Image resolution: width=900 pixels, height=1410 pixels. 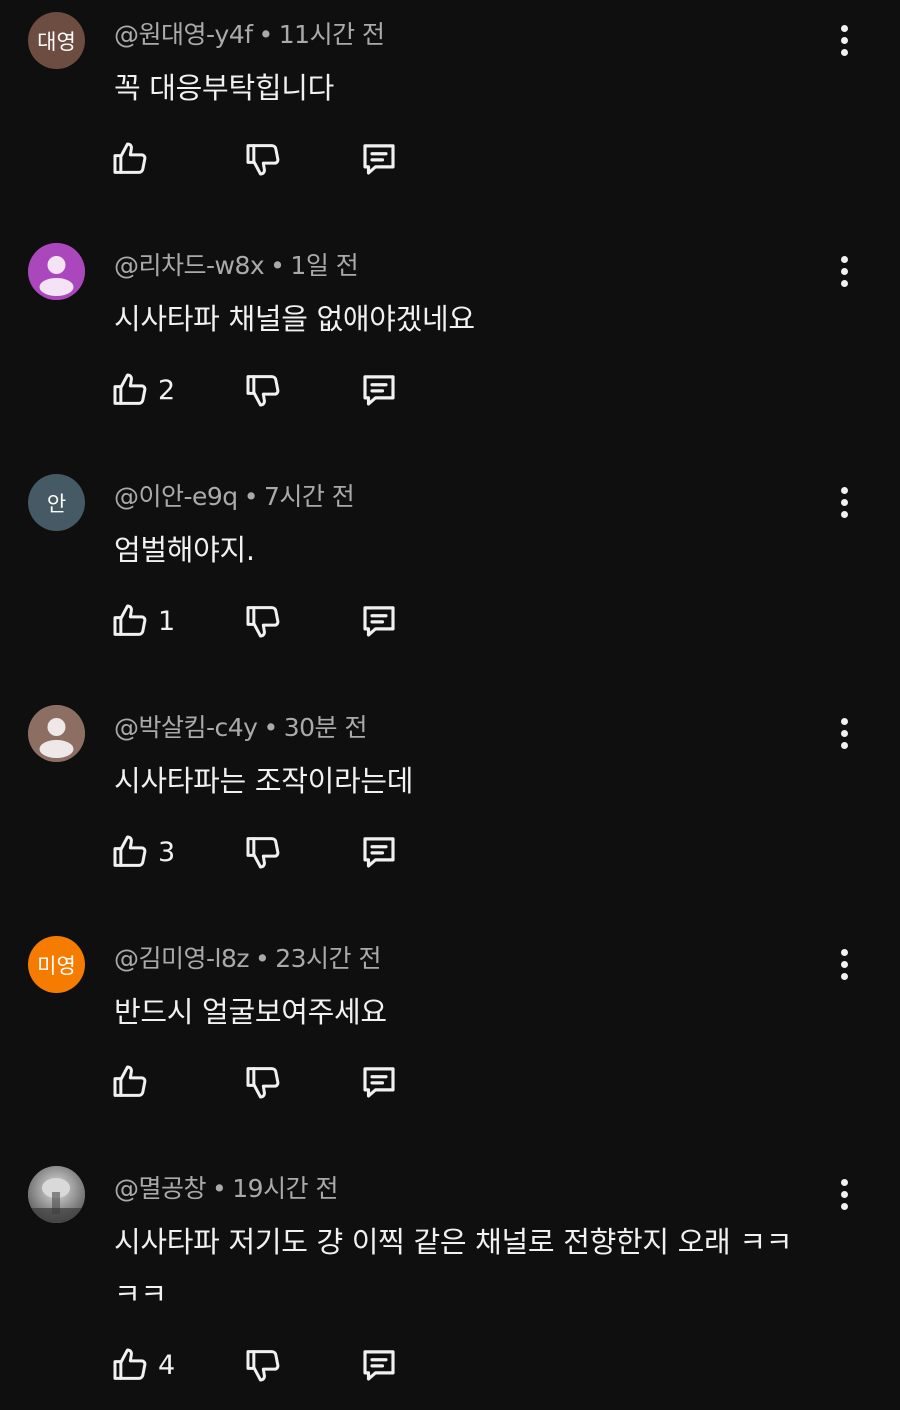 I want to click on comment-text-line: 반드시 얼굴보여주세요, so click(x=250, y=1012).